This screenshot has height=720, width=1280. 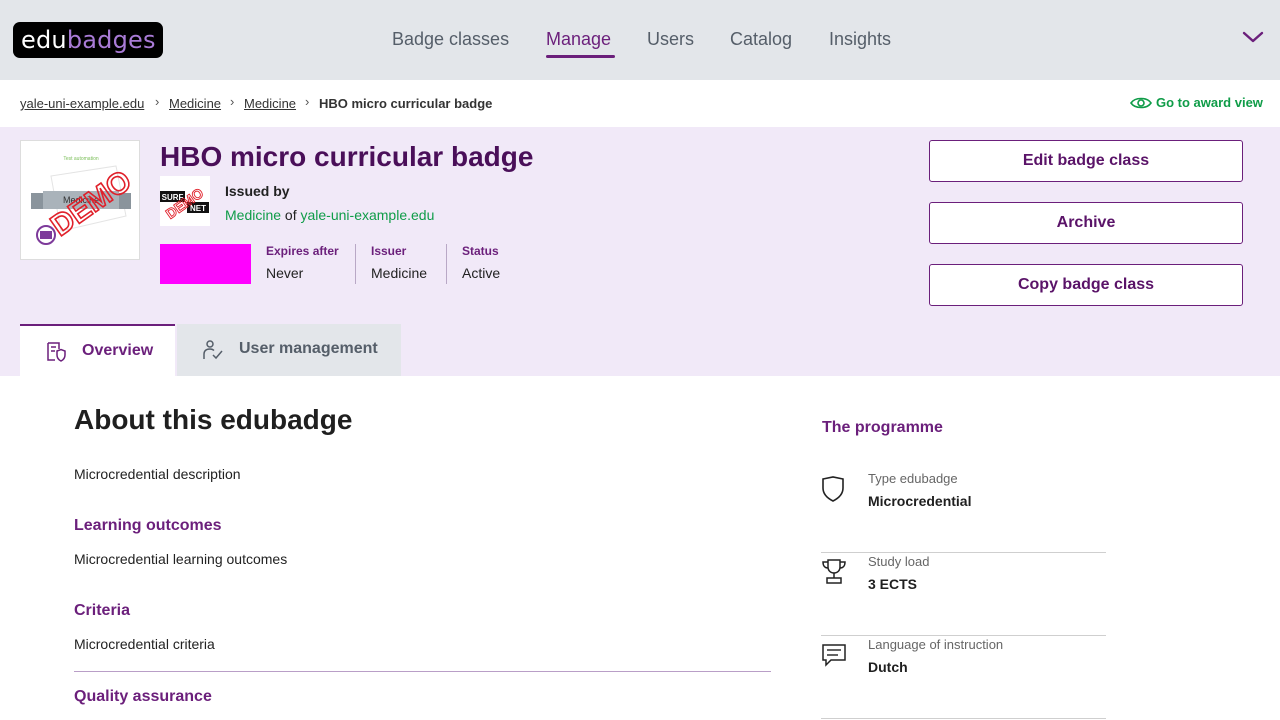 What do you see at coordinates (1086, 223) in the screenshot?
I see `archive-button: Archive` at bounding box center [1086, 223].